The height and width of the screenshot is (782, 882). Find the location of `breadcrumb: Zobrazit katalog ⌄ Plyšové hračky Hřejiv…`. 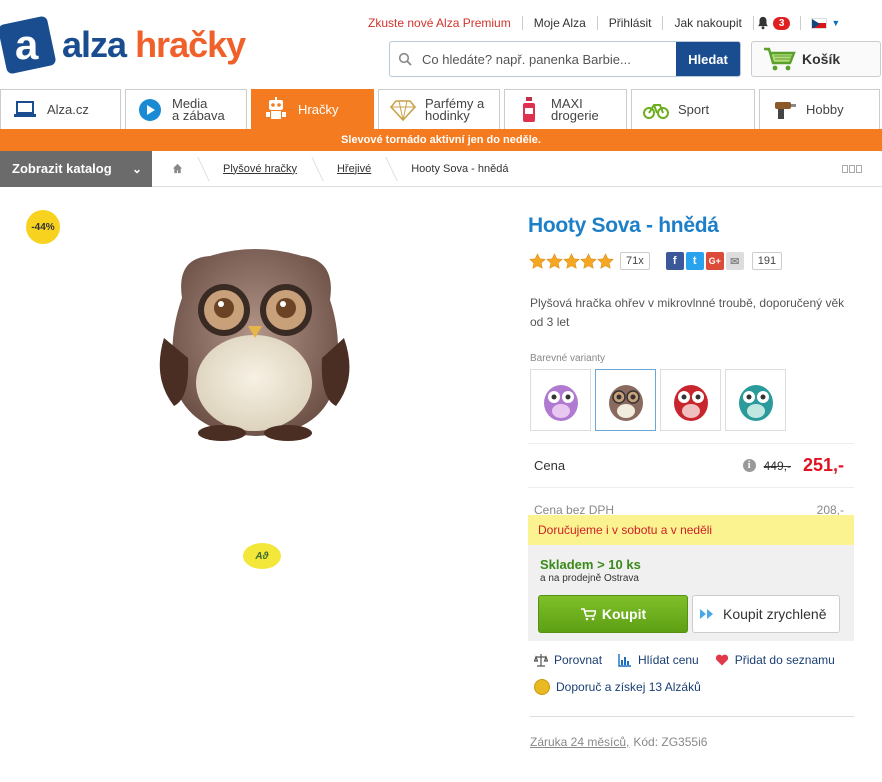

breadcrumb: Zobrazit katalog ⌄ Plyšové hračky Hřejiv… is located at coordinates (441, 168).